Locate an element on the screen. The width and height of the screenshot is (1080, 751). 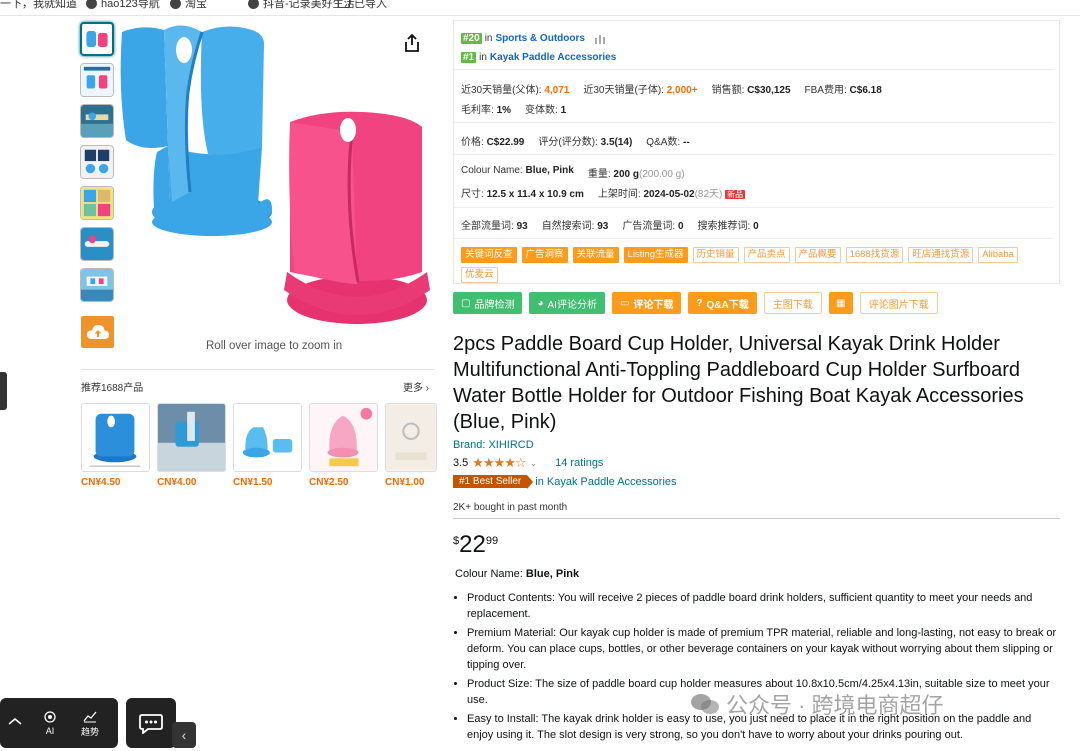
main-product-image is located at coordinates (277, 182).